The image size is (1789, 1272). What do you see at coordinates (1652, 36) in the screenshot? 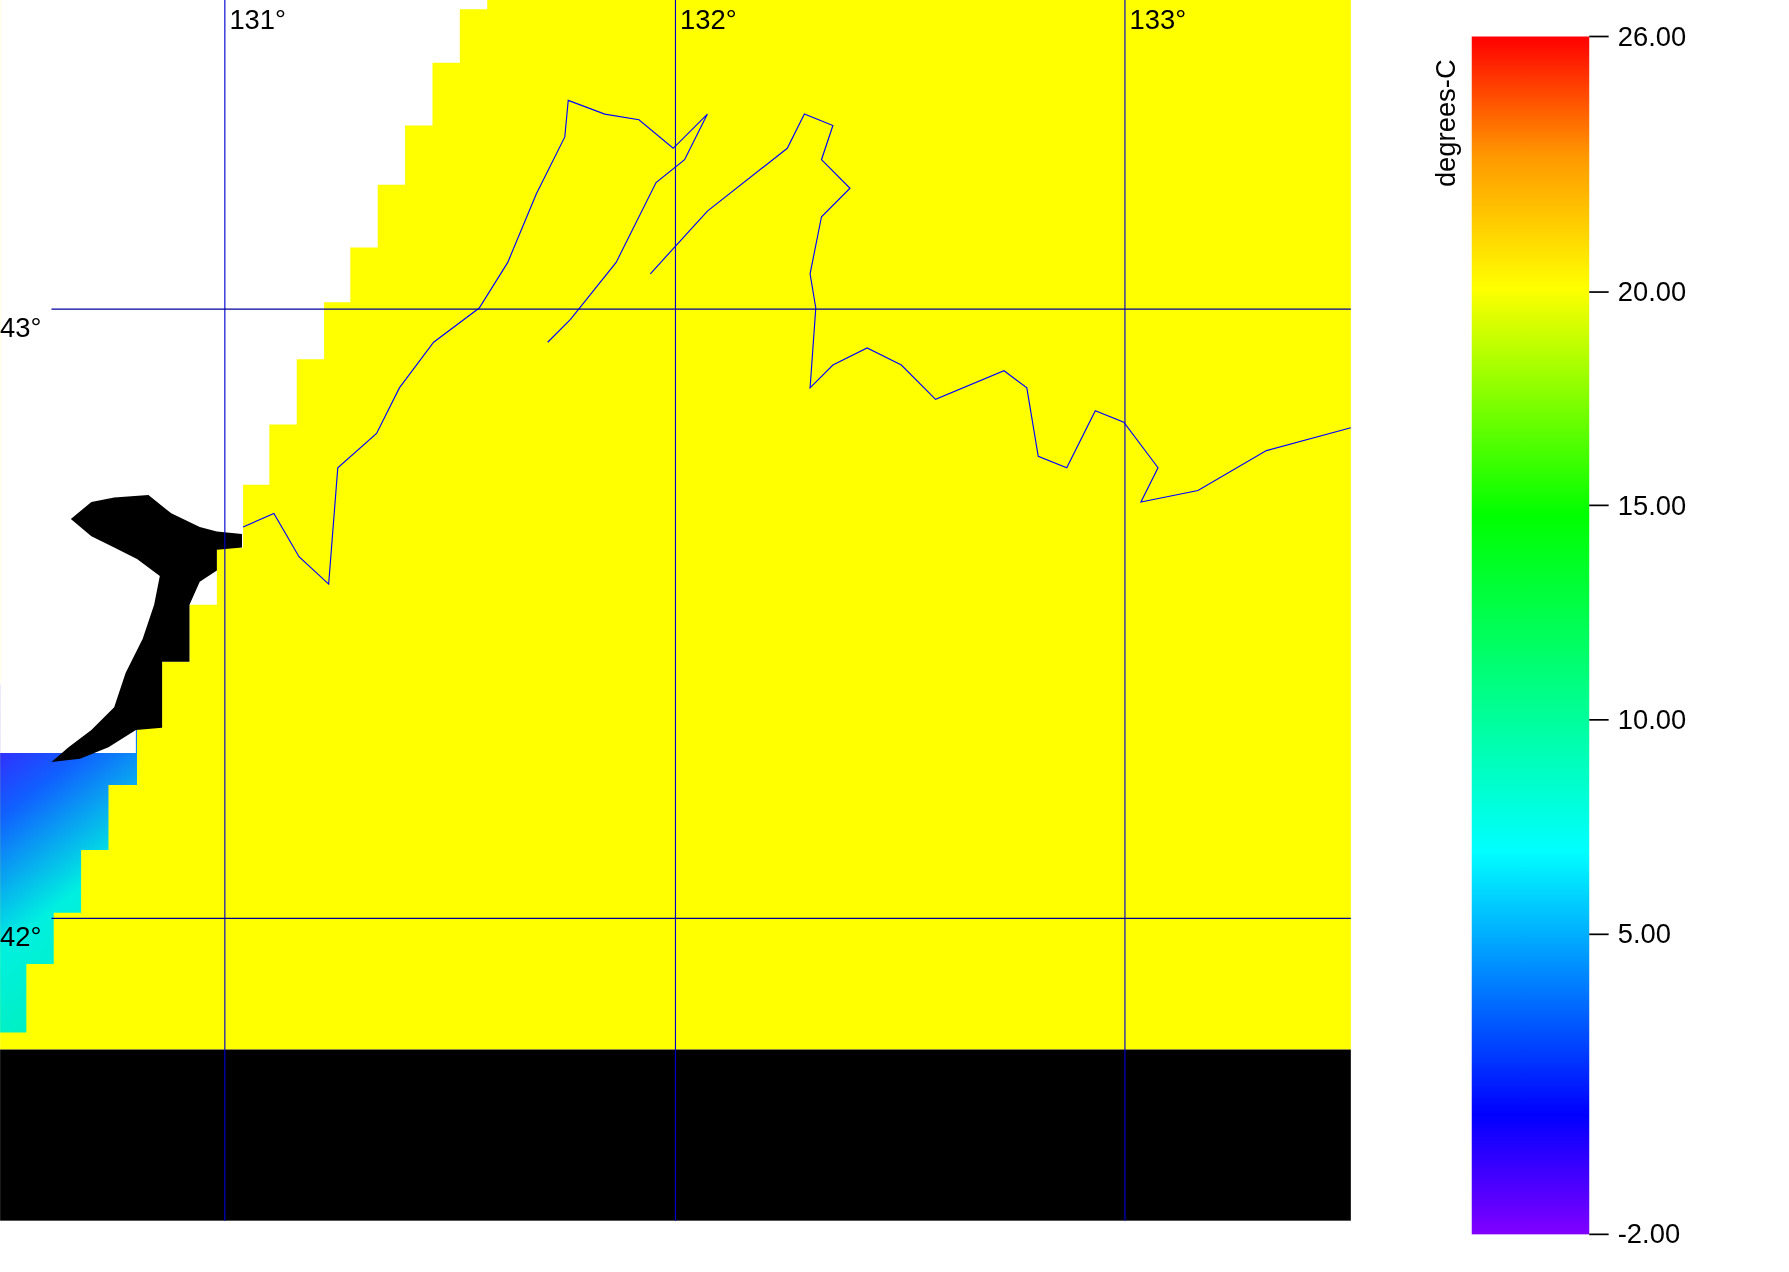
I see `colorbar-tick-label: 26.00` at bounding box center [1652, 36].